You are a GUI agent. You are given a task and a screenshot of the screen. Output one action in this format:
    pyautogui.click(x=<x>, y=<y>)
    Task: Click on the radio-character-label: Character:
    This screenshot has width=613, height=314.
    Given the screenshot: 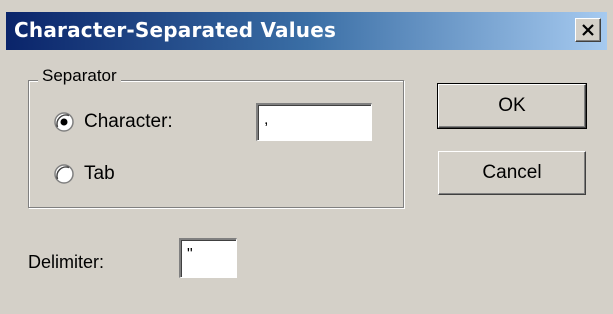 What is the action you would take?
    pyautogui.click(x=128, y=121)
    